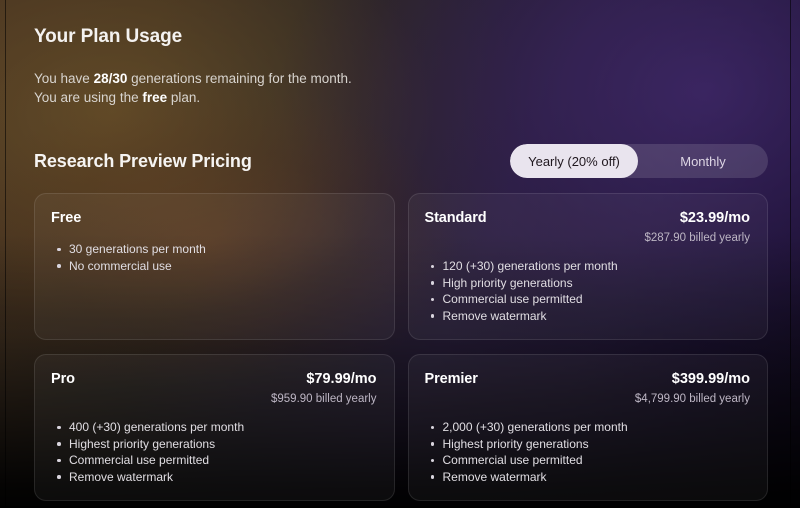  I want to click on usage-current-plan-line: You are using the free plan., so click(401, 97).